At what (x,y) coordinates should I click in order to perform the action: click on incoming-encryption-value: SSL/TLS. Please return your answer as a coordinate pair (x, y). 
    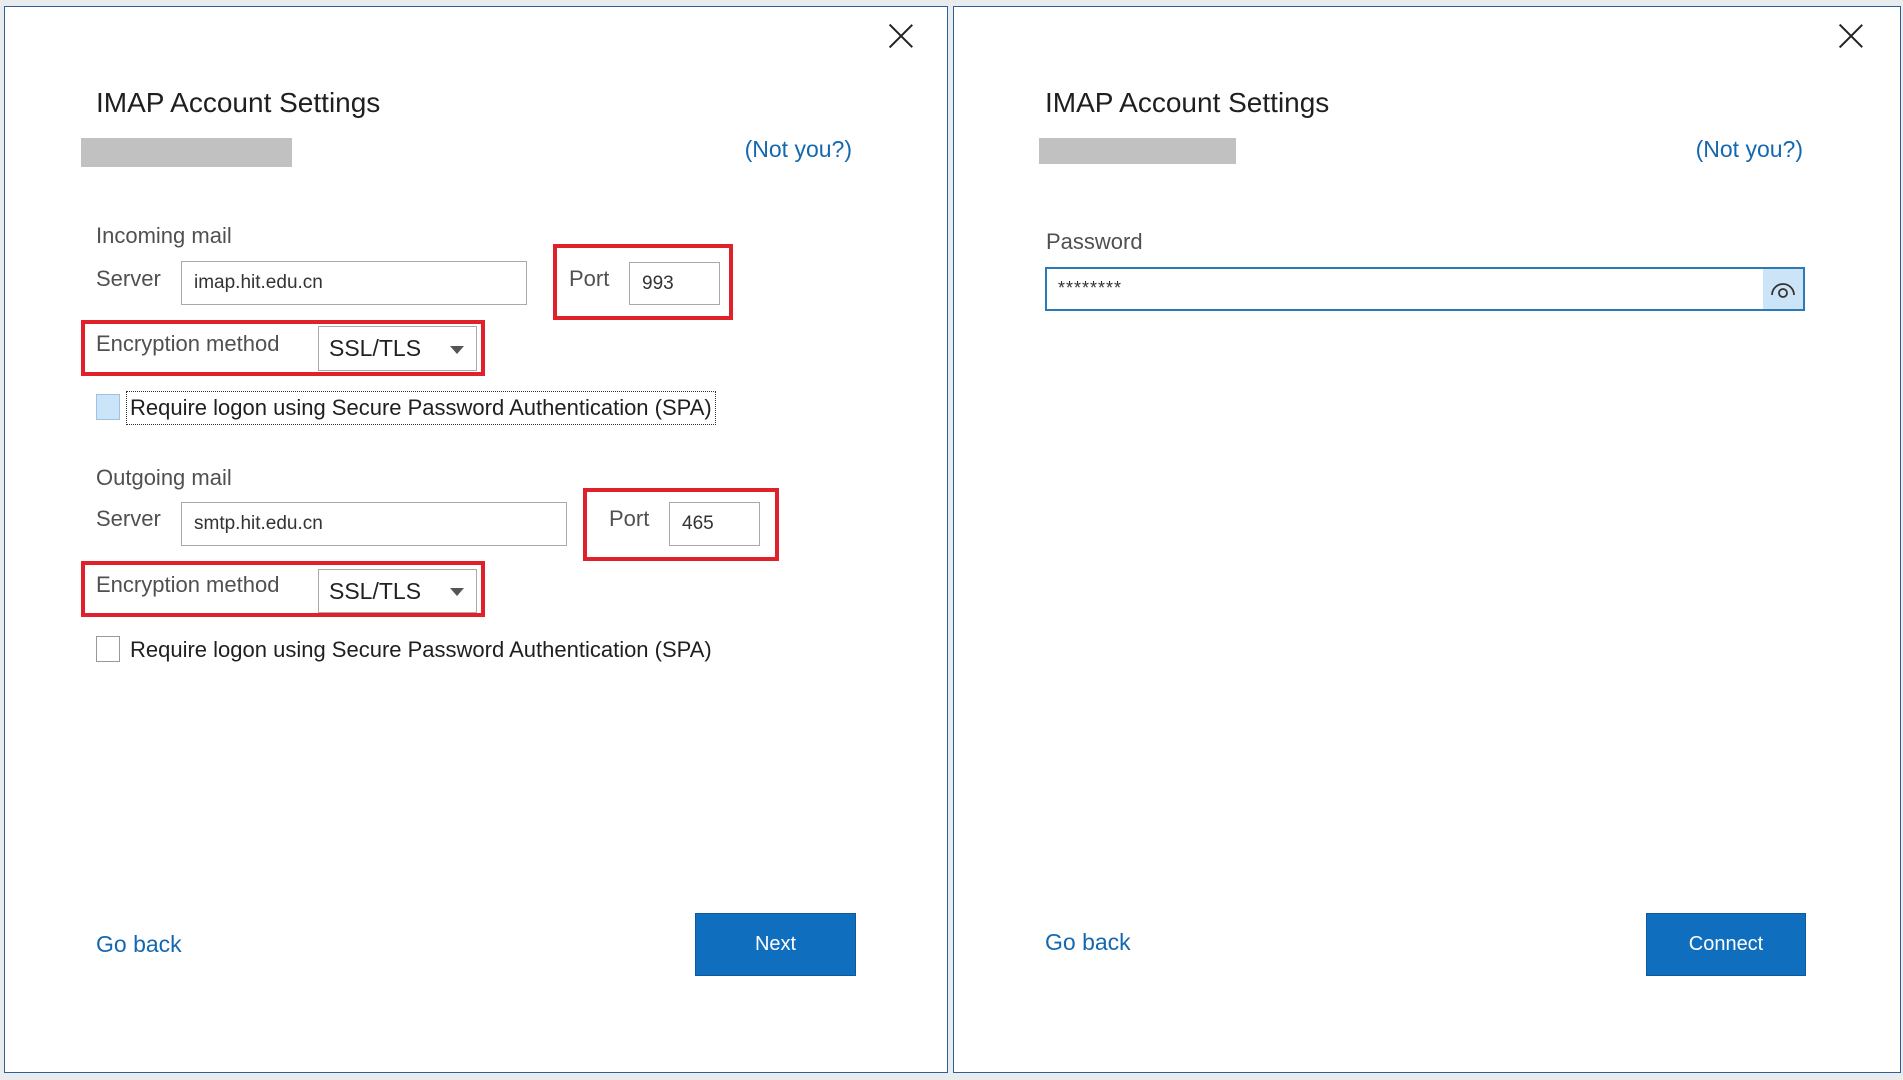
    Looking at the image, I should click on (375, 348).